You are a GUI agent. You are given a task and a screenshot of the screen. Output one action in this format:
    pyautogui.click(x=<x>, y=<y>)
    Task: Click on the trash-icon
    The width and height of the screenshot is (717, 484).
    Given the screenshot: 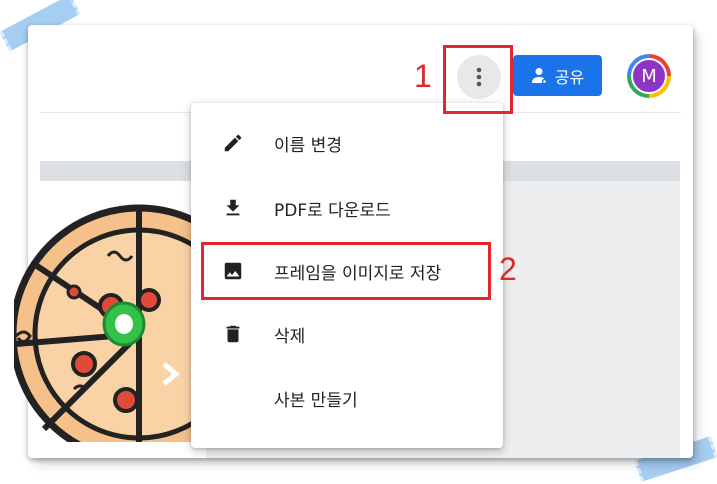 What is the action you would take?
    pyautogui.click(x=233, y=334)
    